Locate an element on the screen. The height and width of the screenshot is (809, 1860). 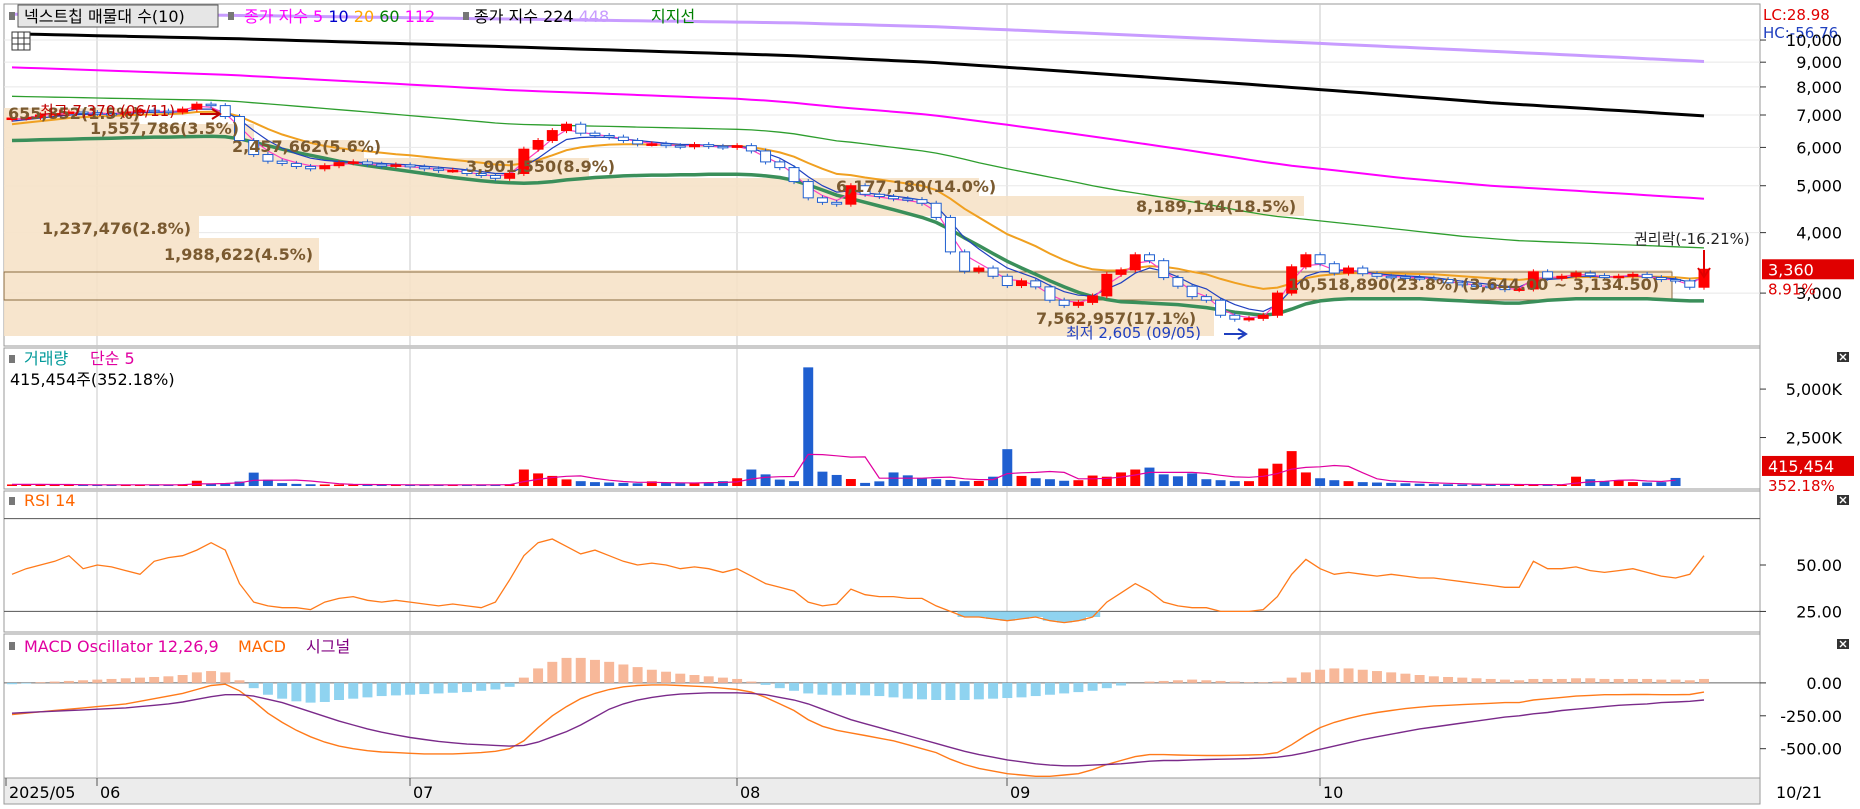
volume-tick-label: 5,000K is located at coordinates (1814, 389).